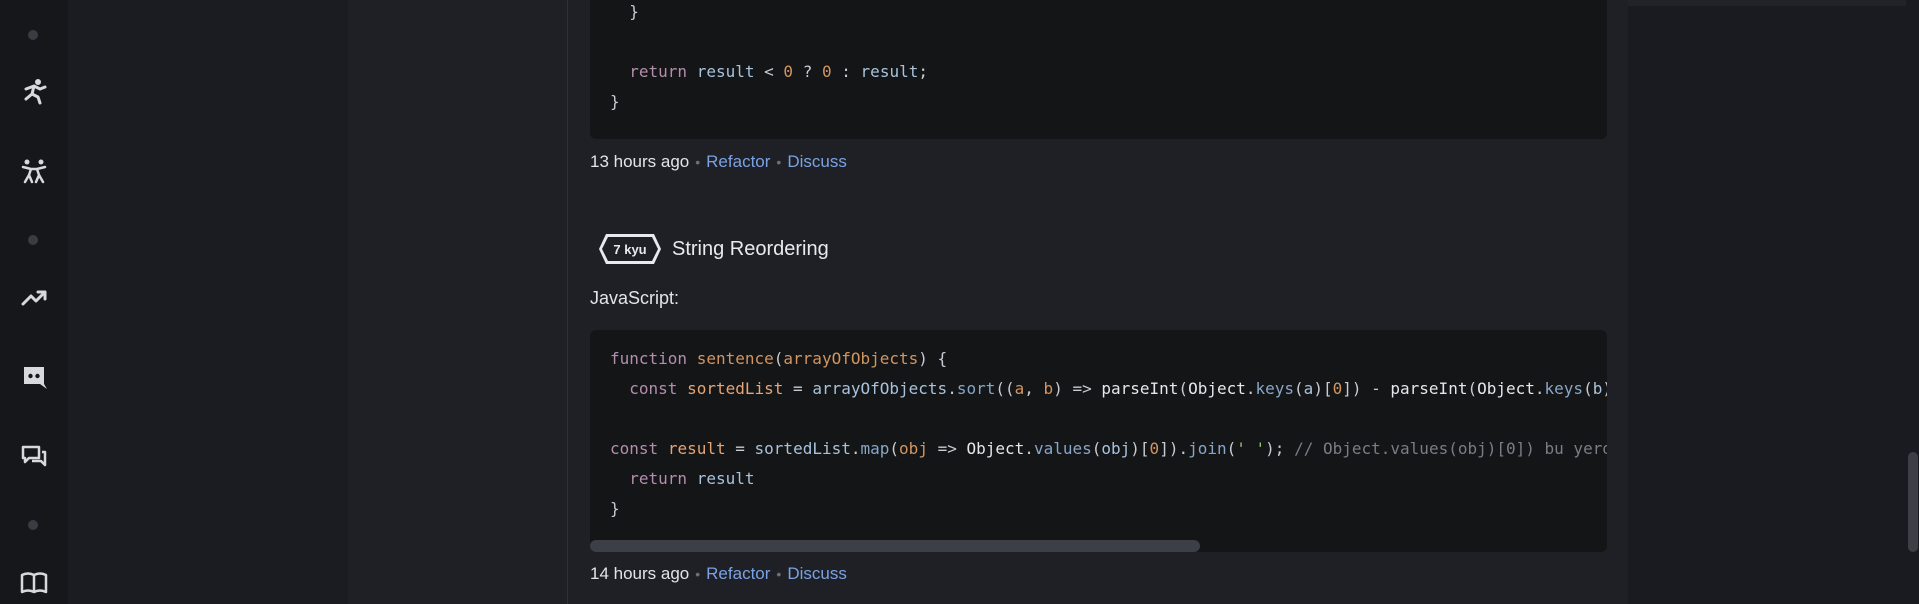 The height and width of the screenshot is (604, 1919). What do you see at coordinates (895, 546) in the screenshot?
I see `horizontal-scrollbar-thumb` at bounding box center [895, 546].